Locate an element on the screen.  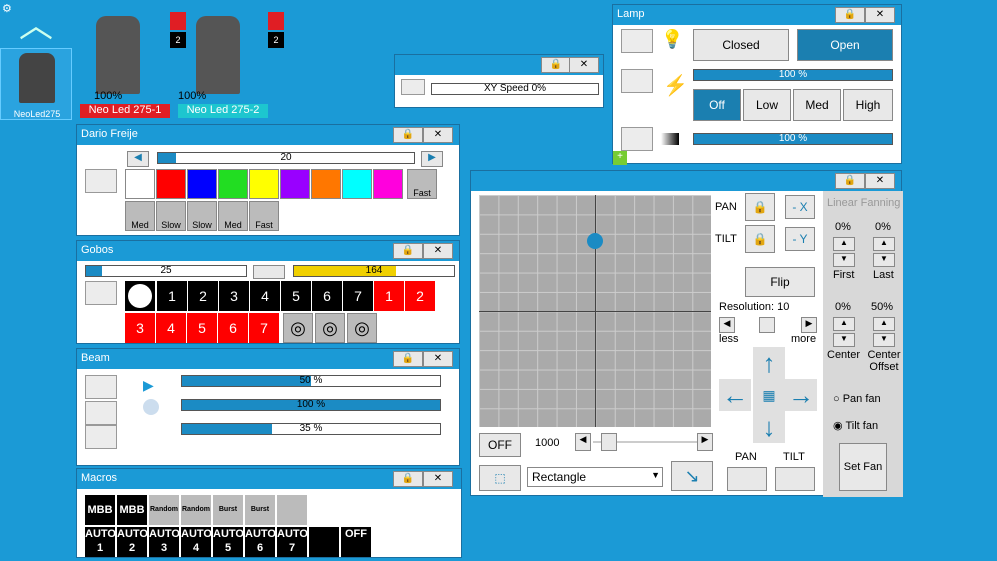
auto-macro-button: AUTO 7 is located at coordinates (292, 542).